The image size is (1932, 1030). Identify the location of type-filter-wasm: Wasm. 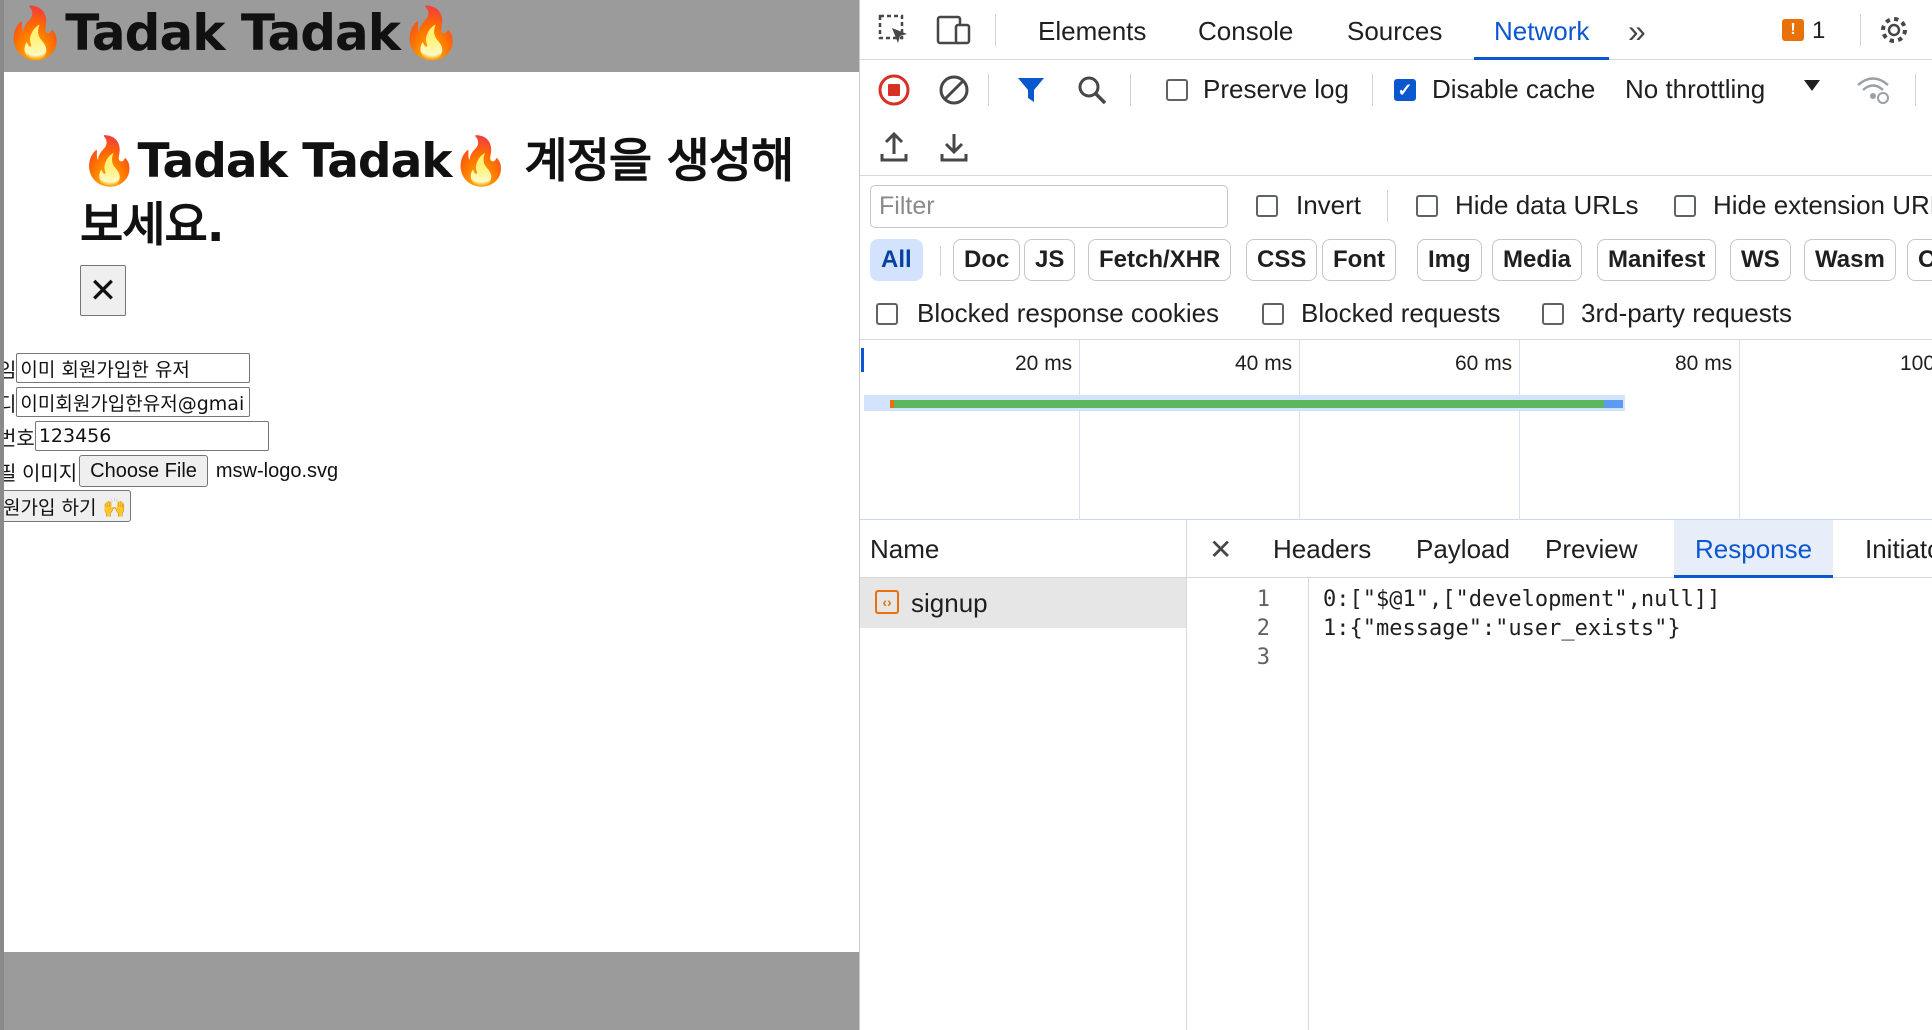
(1850, 260).